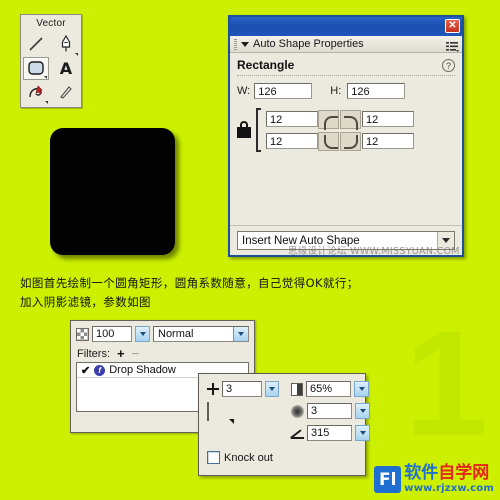 The image size is (500, 500). I want to click on logo-cn-blue: 软件, so click(421, 473).